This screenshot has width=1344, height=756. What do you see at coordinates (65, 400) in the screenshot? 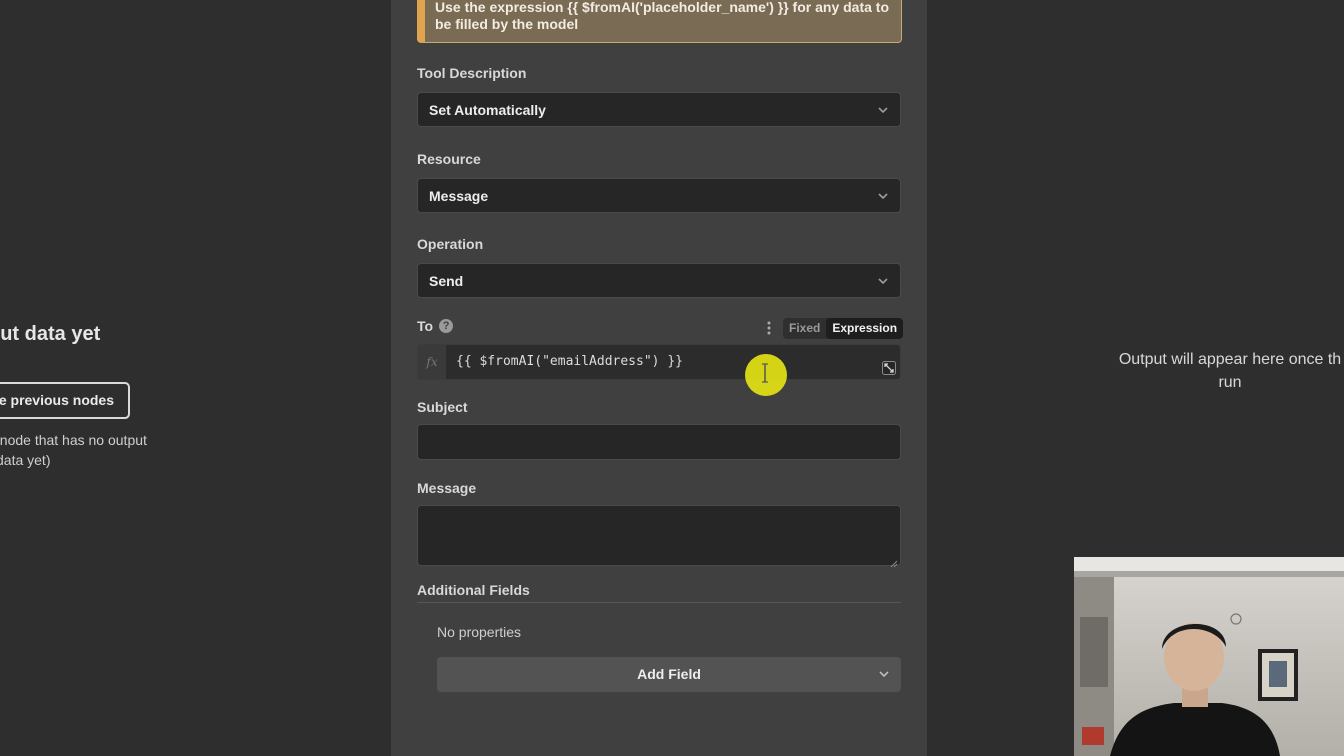
I see `execute-previous-nodes-button: e previous nodes` at bounding box center [65, 400].